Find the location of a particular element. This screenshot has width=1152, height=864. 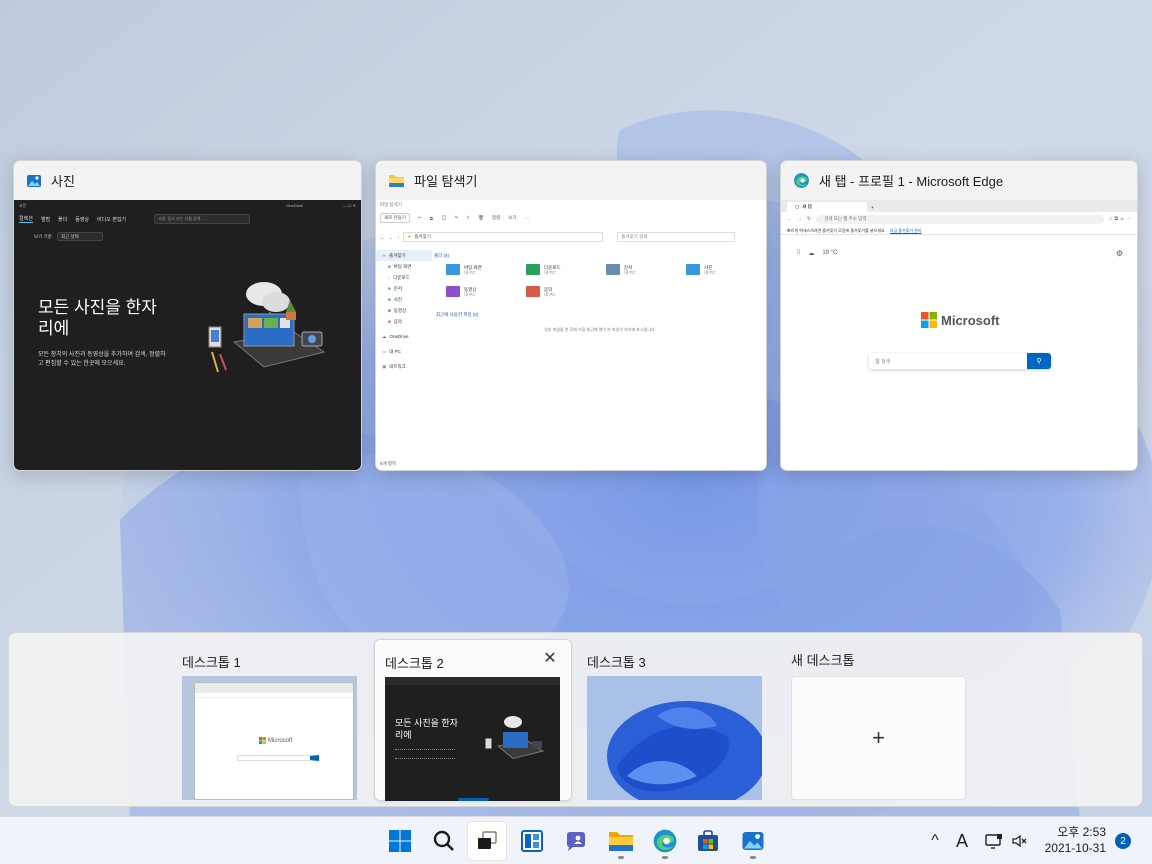

preview-brand-text: Microsoft is located at coordinates (280, 740).